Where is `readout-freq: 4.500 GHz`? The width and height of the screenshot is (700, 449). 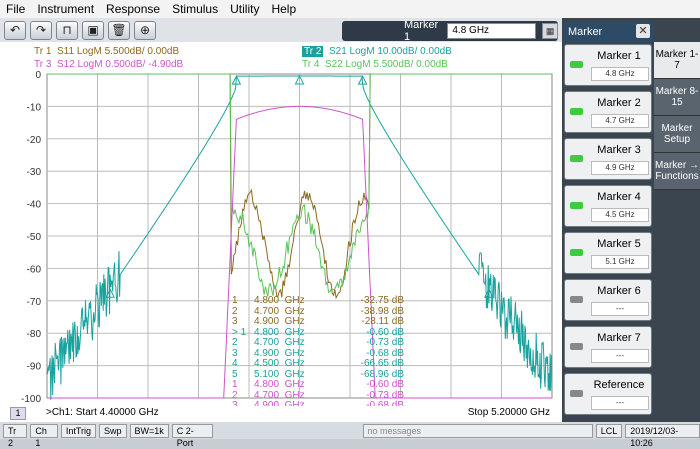
readout-freq: 4.500 GHz is located at coordinates (299, 364).